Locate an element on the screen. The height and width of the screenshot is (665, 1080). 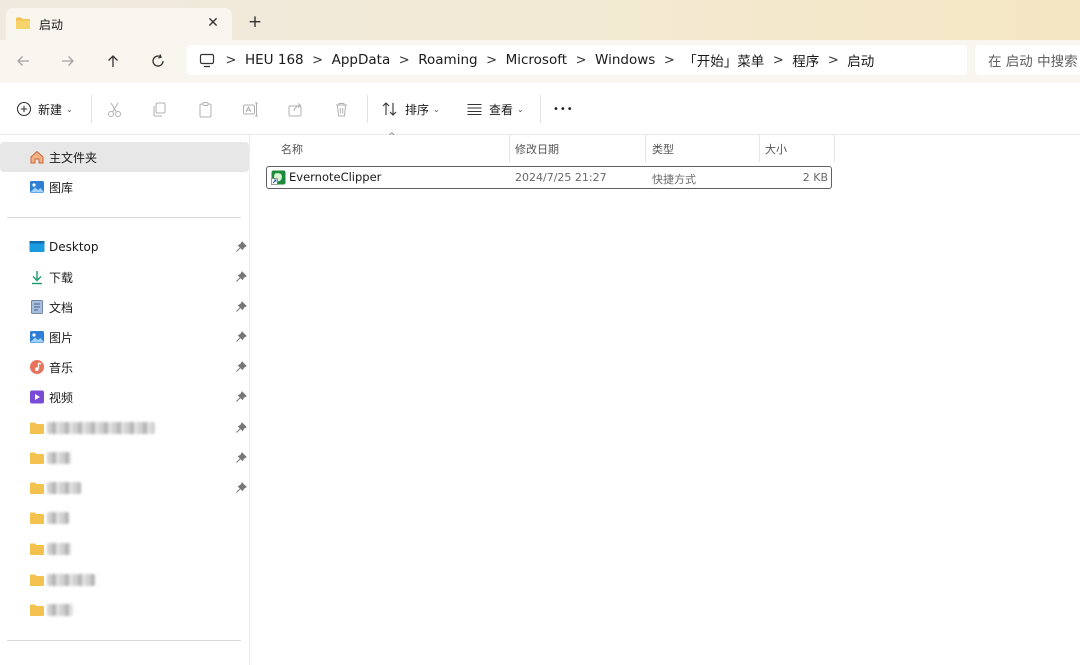
close-icon: ✕ is located at coordinates (213, 23).